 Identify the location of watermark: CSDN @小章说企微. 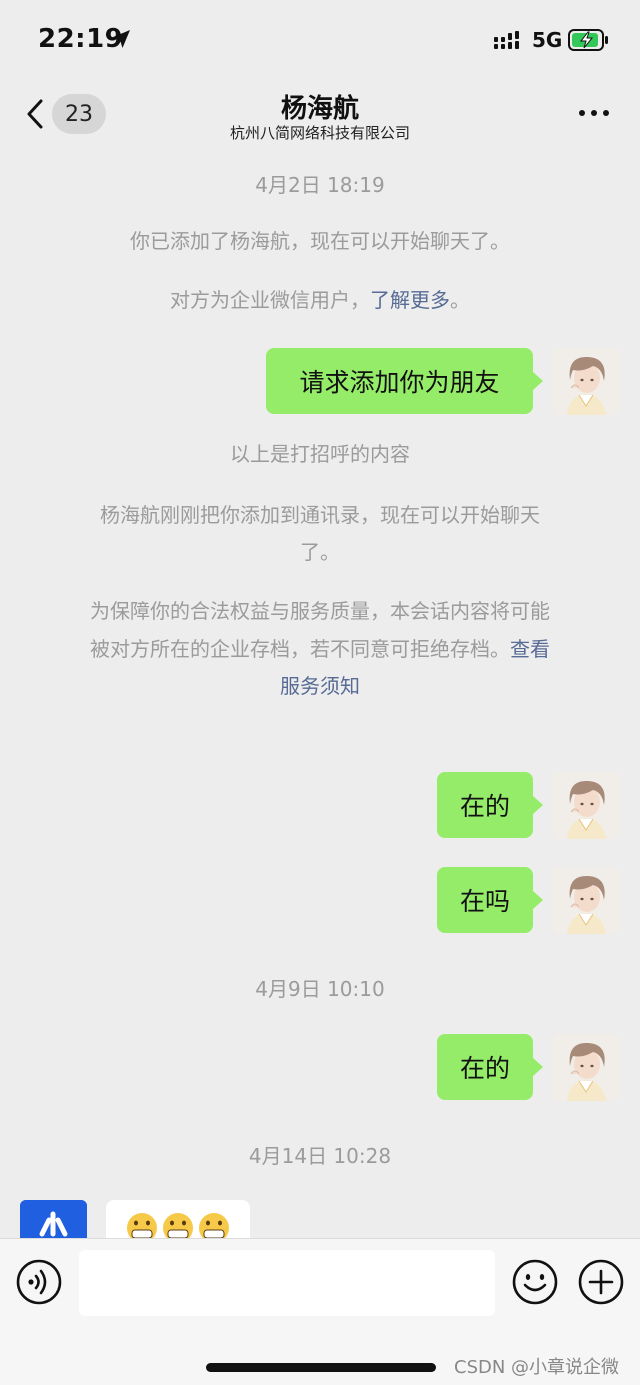
(537, 1367).